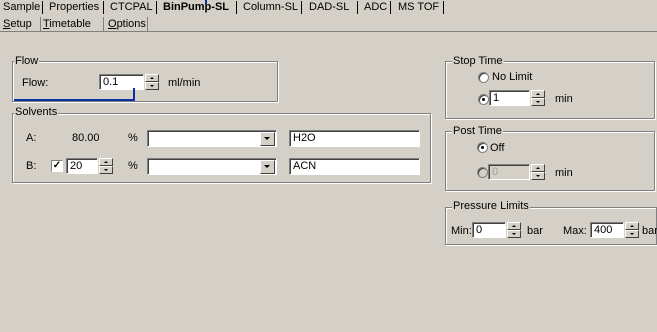 The height and width of the screenshot is (332, 657). I want to click on solvent-a-percent: 80.00, so click(86, 138).